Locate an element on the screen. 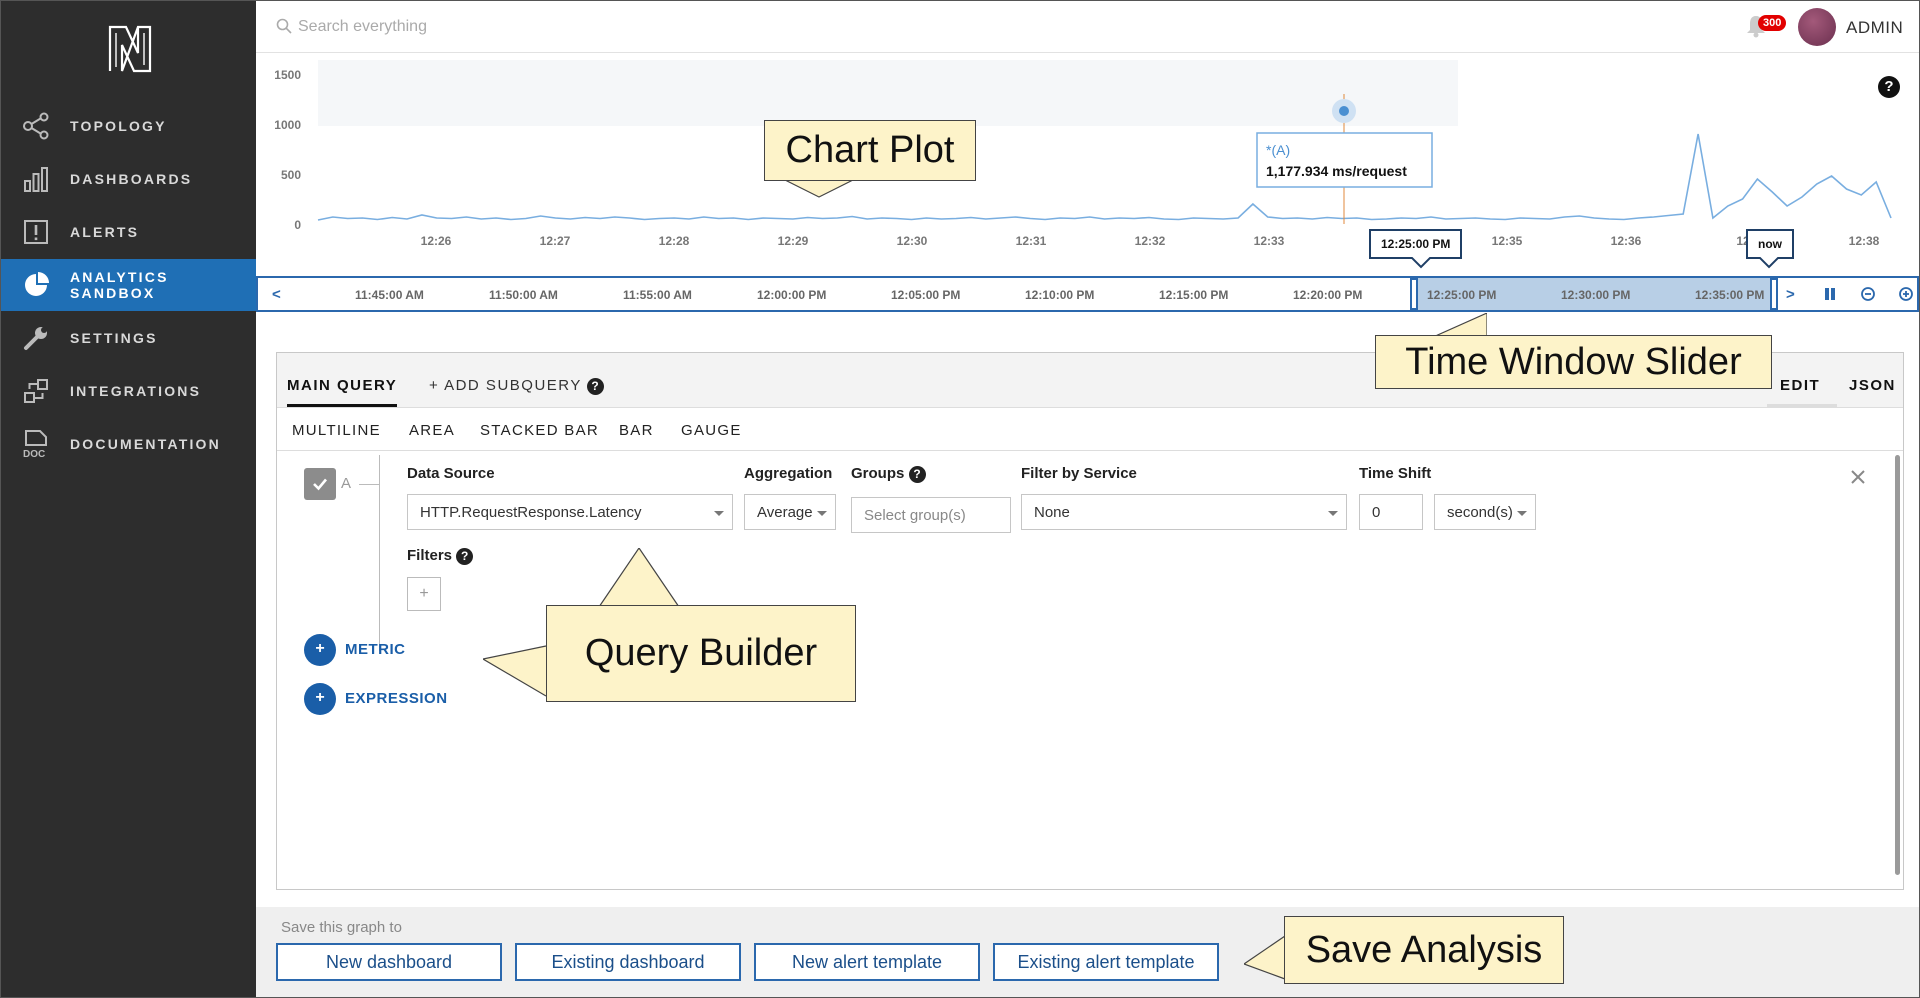  filters-label-wrap: Filters ? is located at coordinates (440, 556).